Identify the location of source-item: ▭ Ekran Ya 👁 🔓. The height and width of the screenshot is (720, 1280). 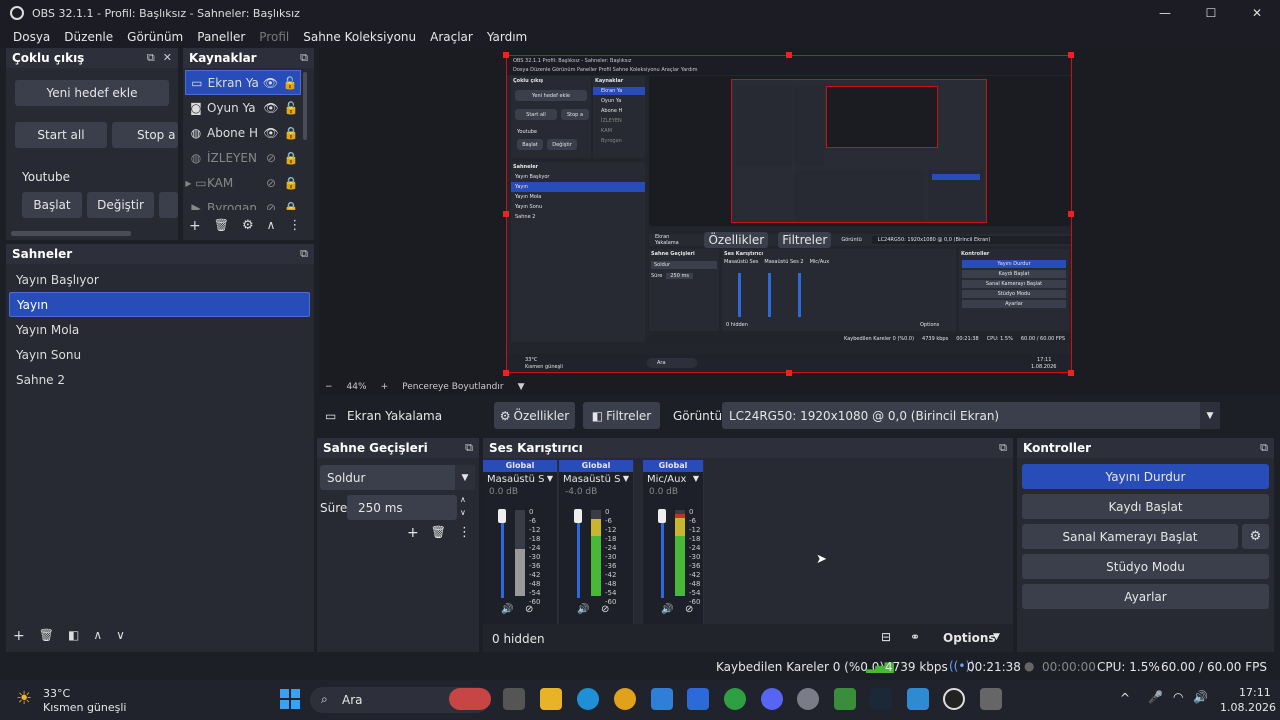
(243, 82).